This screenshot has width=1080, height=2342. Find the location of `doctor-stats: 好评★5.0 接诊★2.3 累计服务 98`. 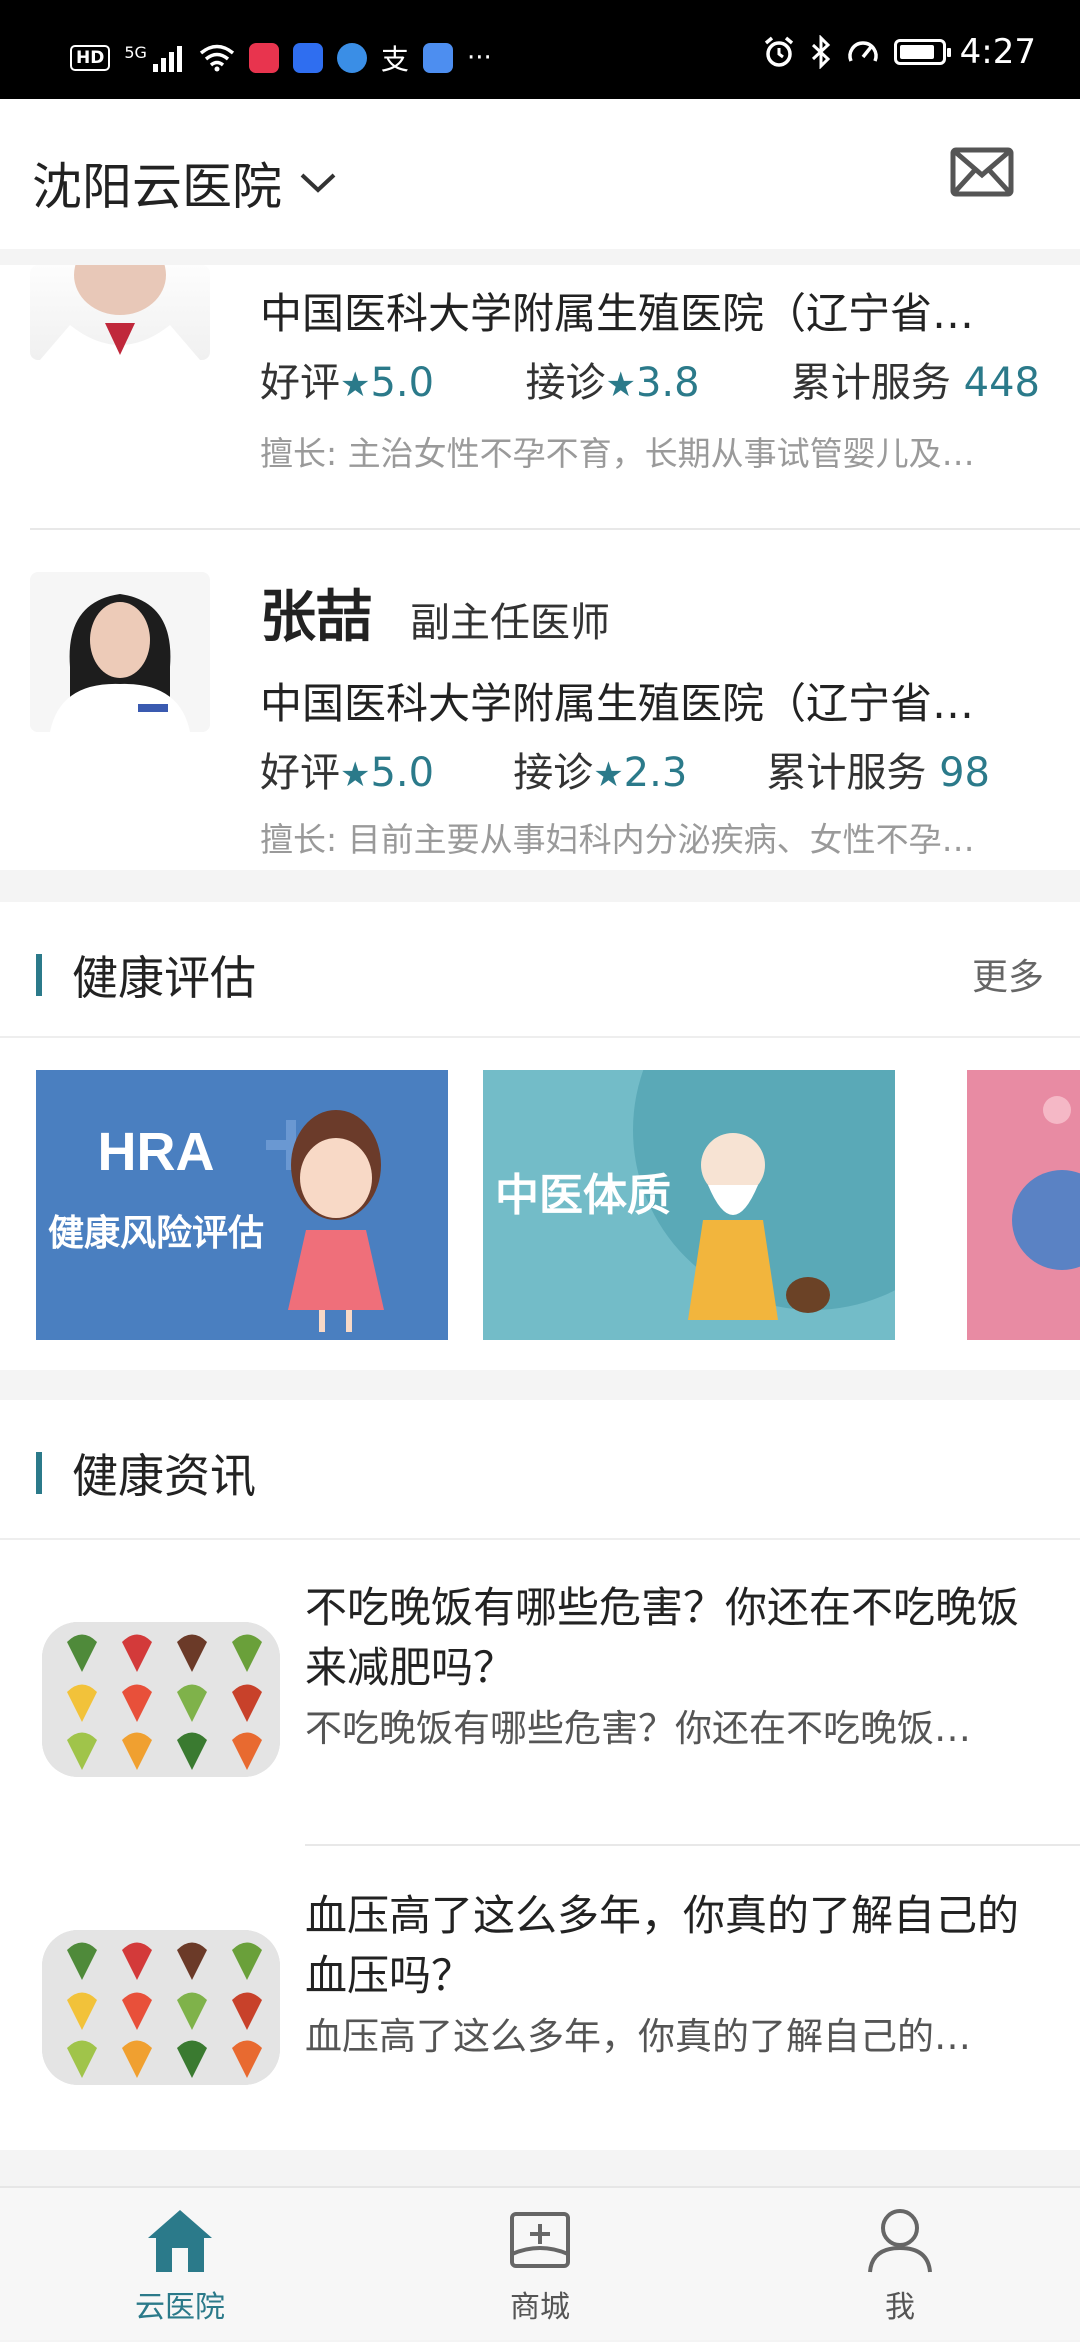

doctor-stats: 好评★5.0 接诊★2.3 累计服务 98 is located at coordinates (650, 769).